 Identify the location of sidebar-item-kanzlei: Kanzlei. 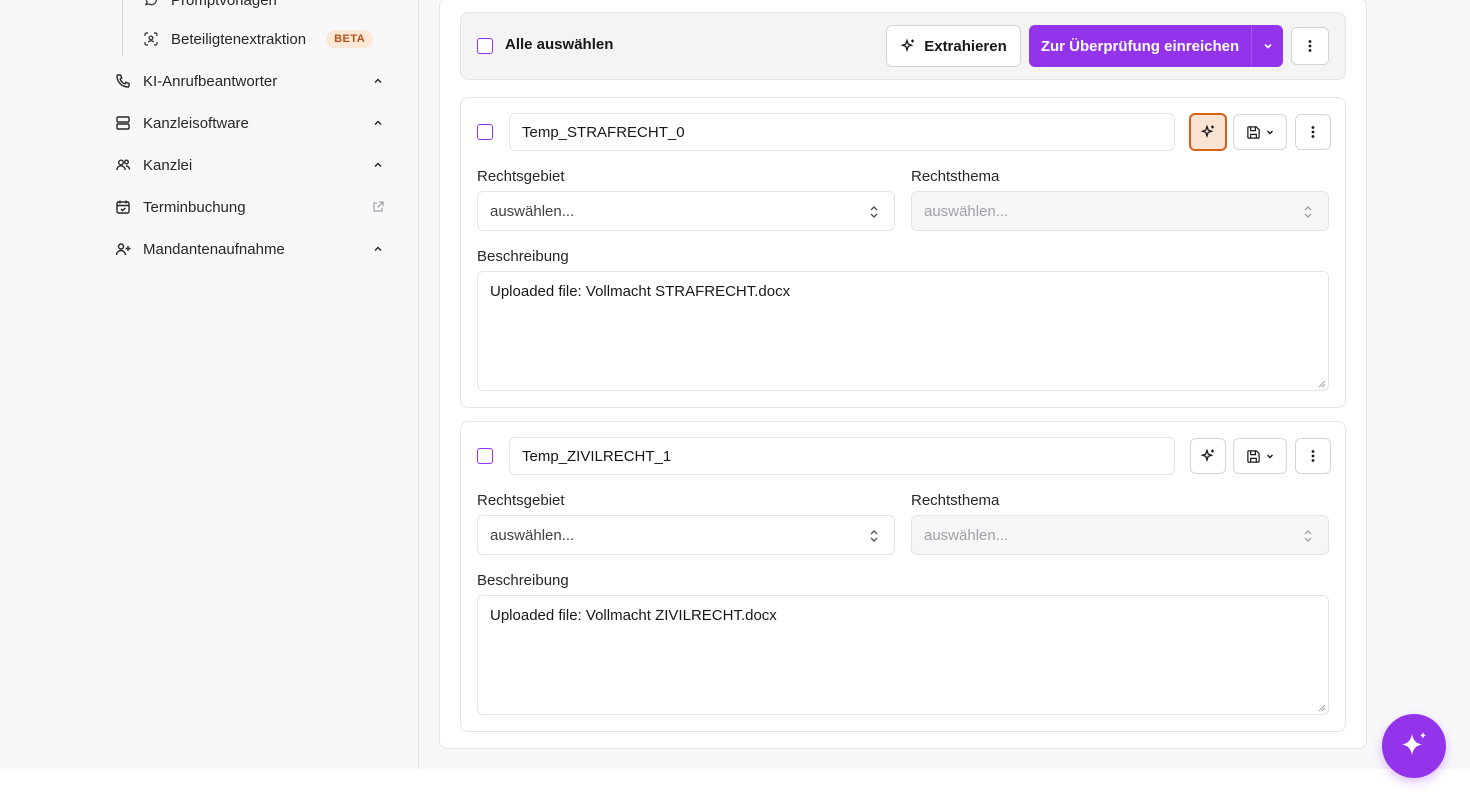
(252, 165).